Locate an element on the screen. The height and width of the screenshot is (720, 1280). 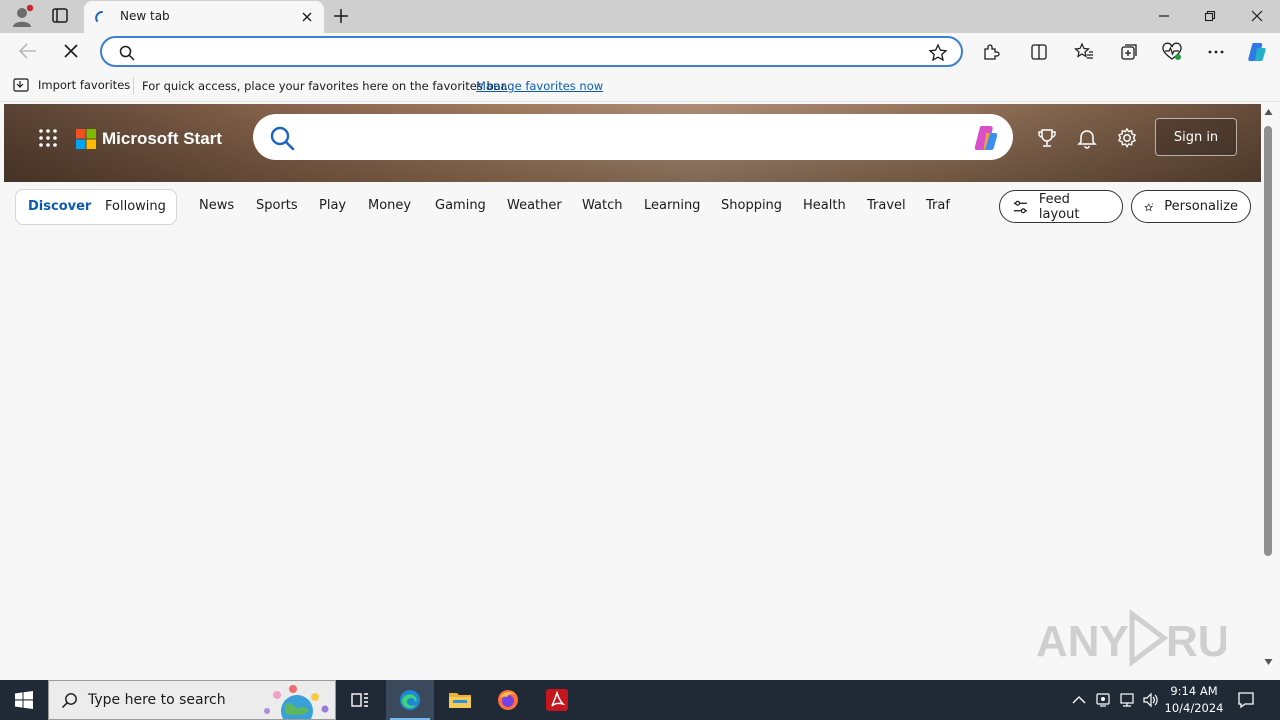
nav-item-news: News is located at coordinates (216, 205).